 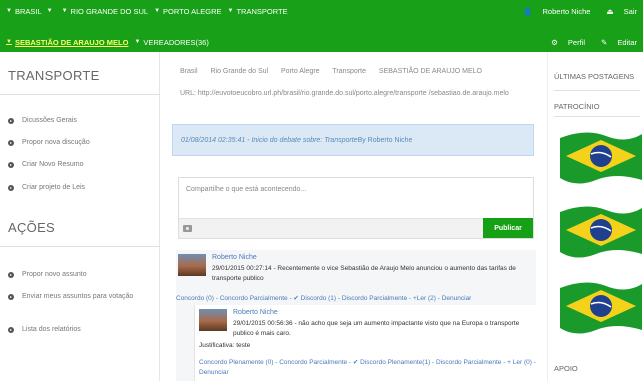 What do you see at coordinates (54, 75) in the screenshot?
I see `sidebar-title: TRANSPORTE` at bounding box center [54, 75].